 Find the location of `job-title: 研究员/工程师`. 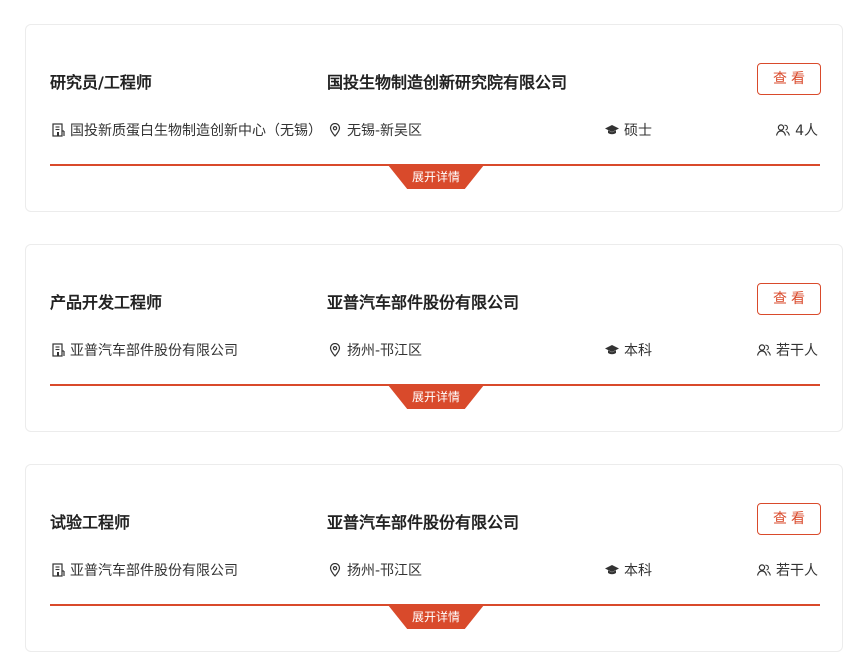

job-title: 研究员/工程师 is located at coordinates (101, 81).